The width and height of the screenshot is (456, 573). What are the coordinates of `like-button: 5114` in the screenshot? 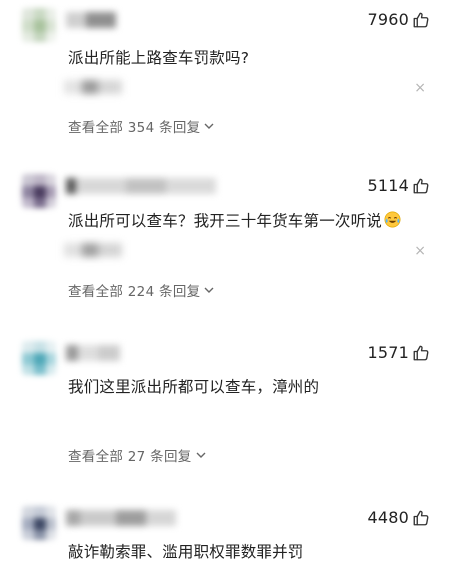 It's located at (398, 185).